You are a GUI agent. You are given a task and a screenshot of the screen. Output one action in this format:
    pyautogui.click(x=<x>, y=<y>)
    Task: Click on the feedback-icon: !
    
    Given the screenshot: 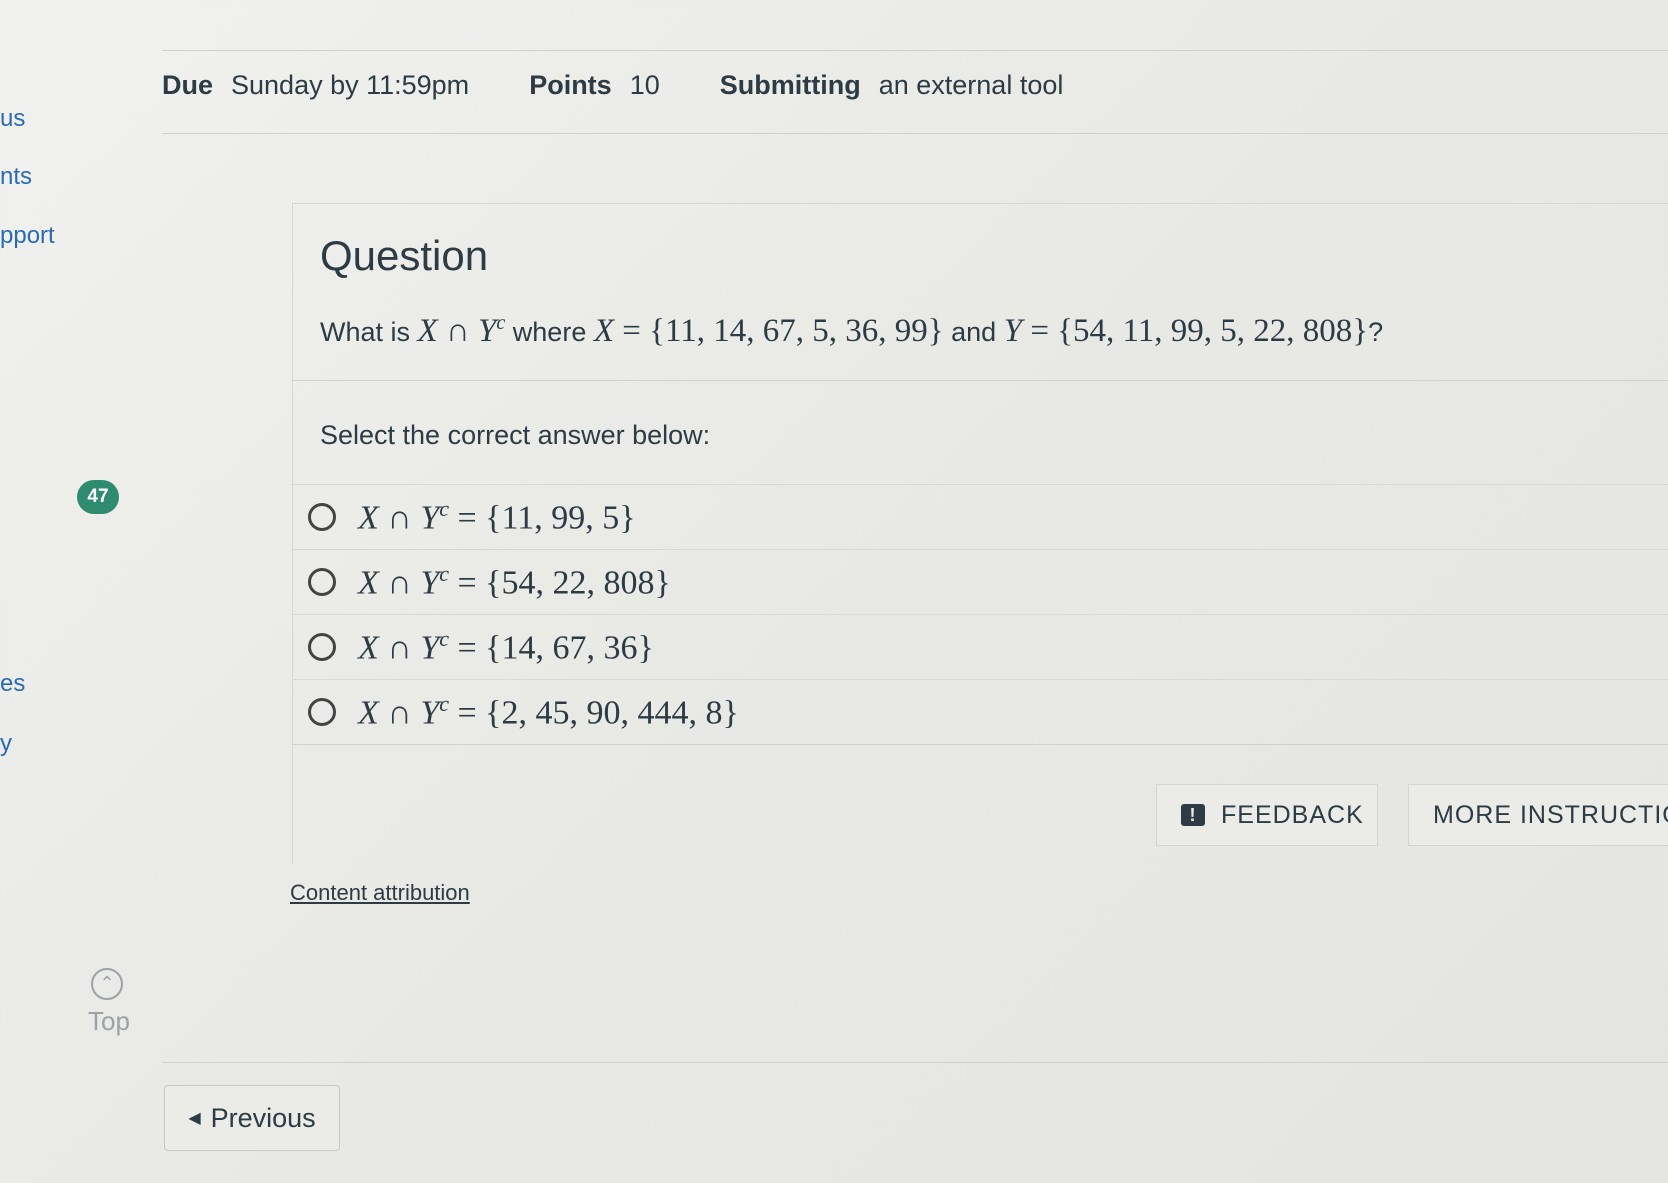 What is the action you would take?
    pyautogui.click(x=1193, y=815)
    